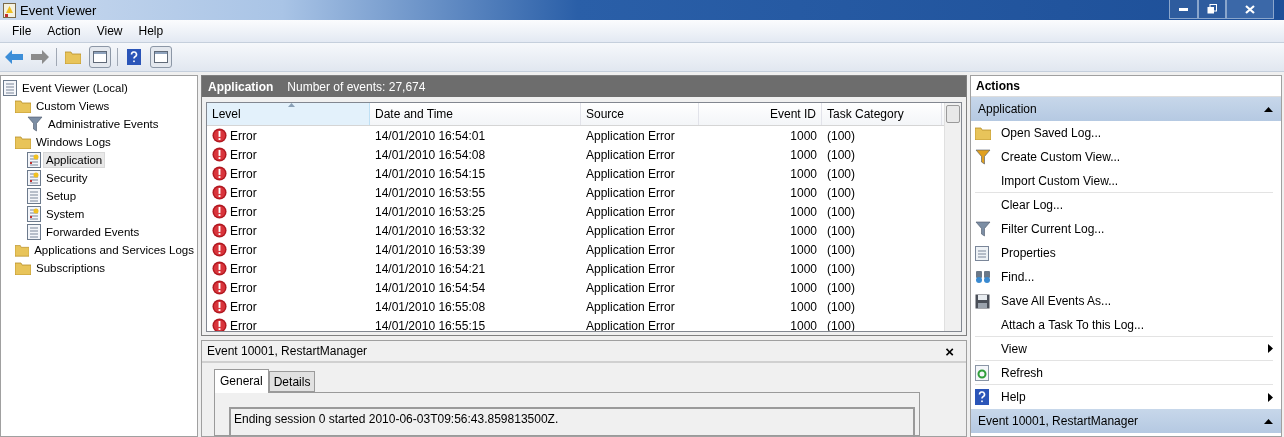  Describe the element at coordinates (93, 232) in the screenshot. I see `tree-item: Forwarded Events` at that location.